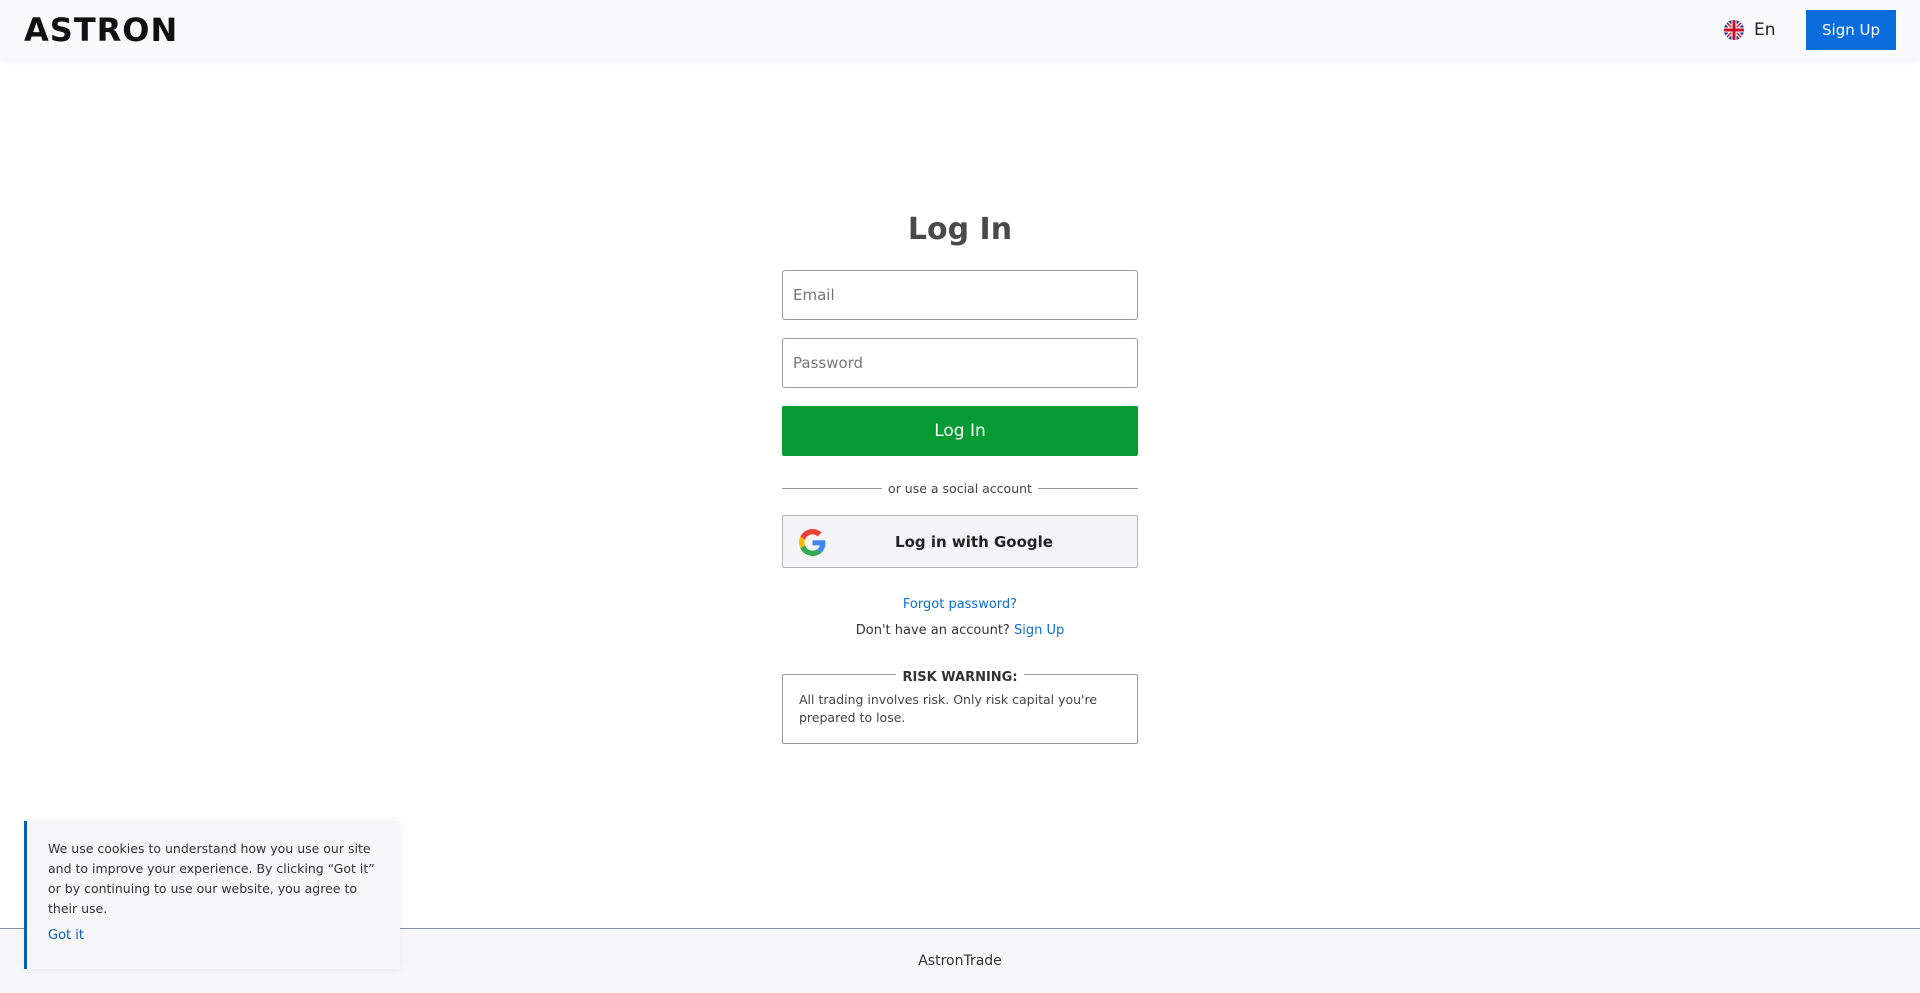 This screenshot has height=993, width=1920. Describe the element at coordinates (960, 295) in the screenshot. I see `email-input` at that location.